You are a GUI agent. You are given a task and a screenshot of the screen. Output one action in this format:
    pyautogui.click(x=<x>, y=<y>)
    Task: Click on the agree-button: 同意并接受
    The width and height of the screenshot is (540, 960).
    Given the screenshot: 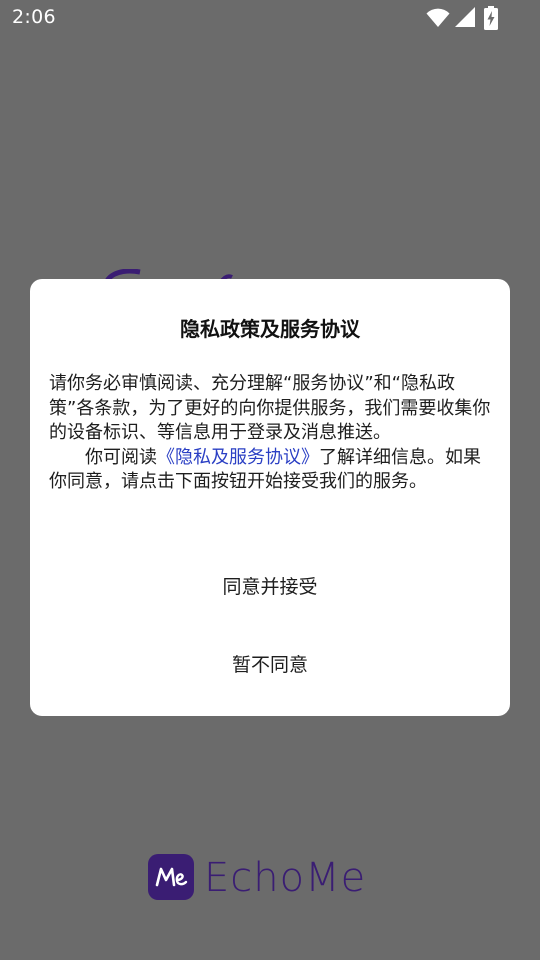 What is the action you would take?
    pyautogui.click(x=270, y=587)
    